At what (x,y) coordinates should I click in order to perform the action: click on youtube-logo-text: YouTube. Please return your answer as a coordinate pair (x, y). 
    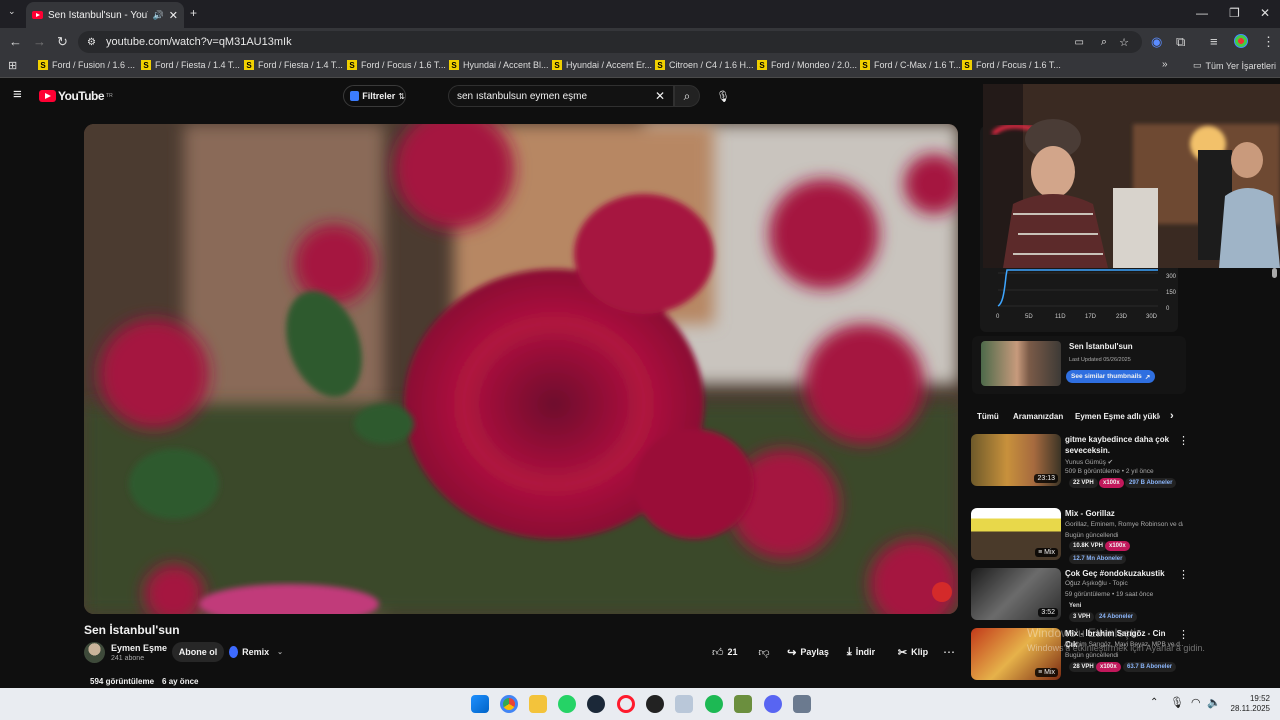
    Looking at the image, I should click on (81, 96).